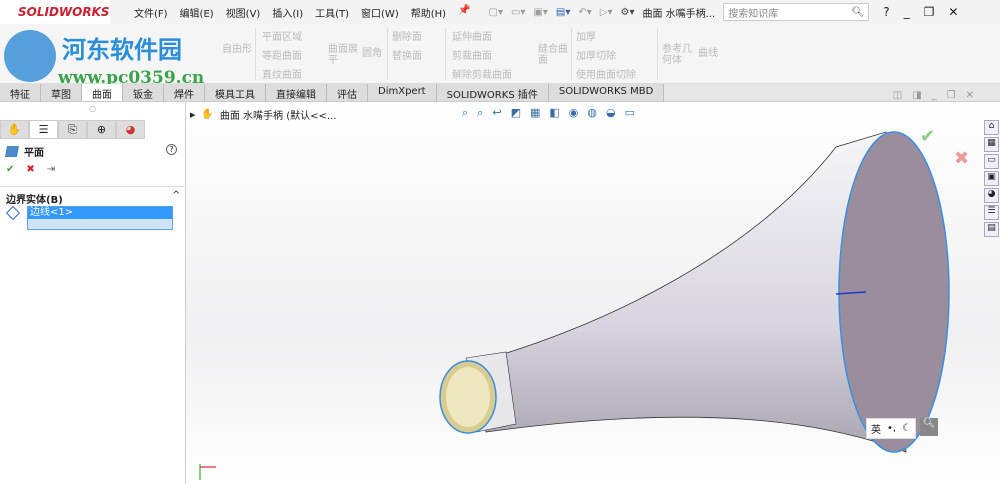 The image size is (1000, 484). I want to click on property-manager-tab: ☰, so click(43, 129).